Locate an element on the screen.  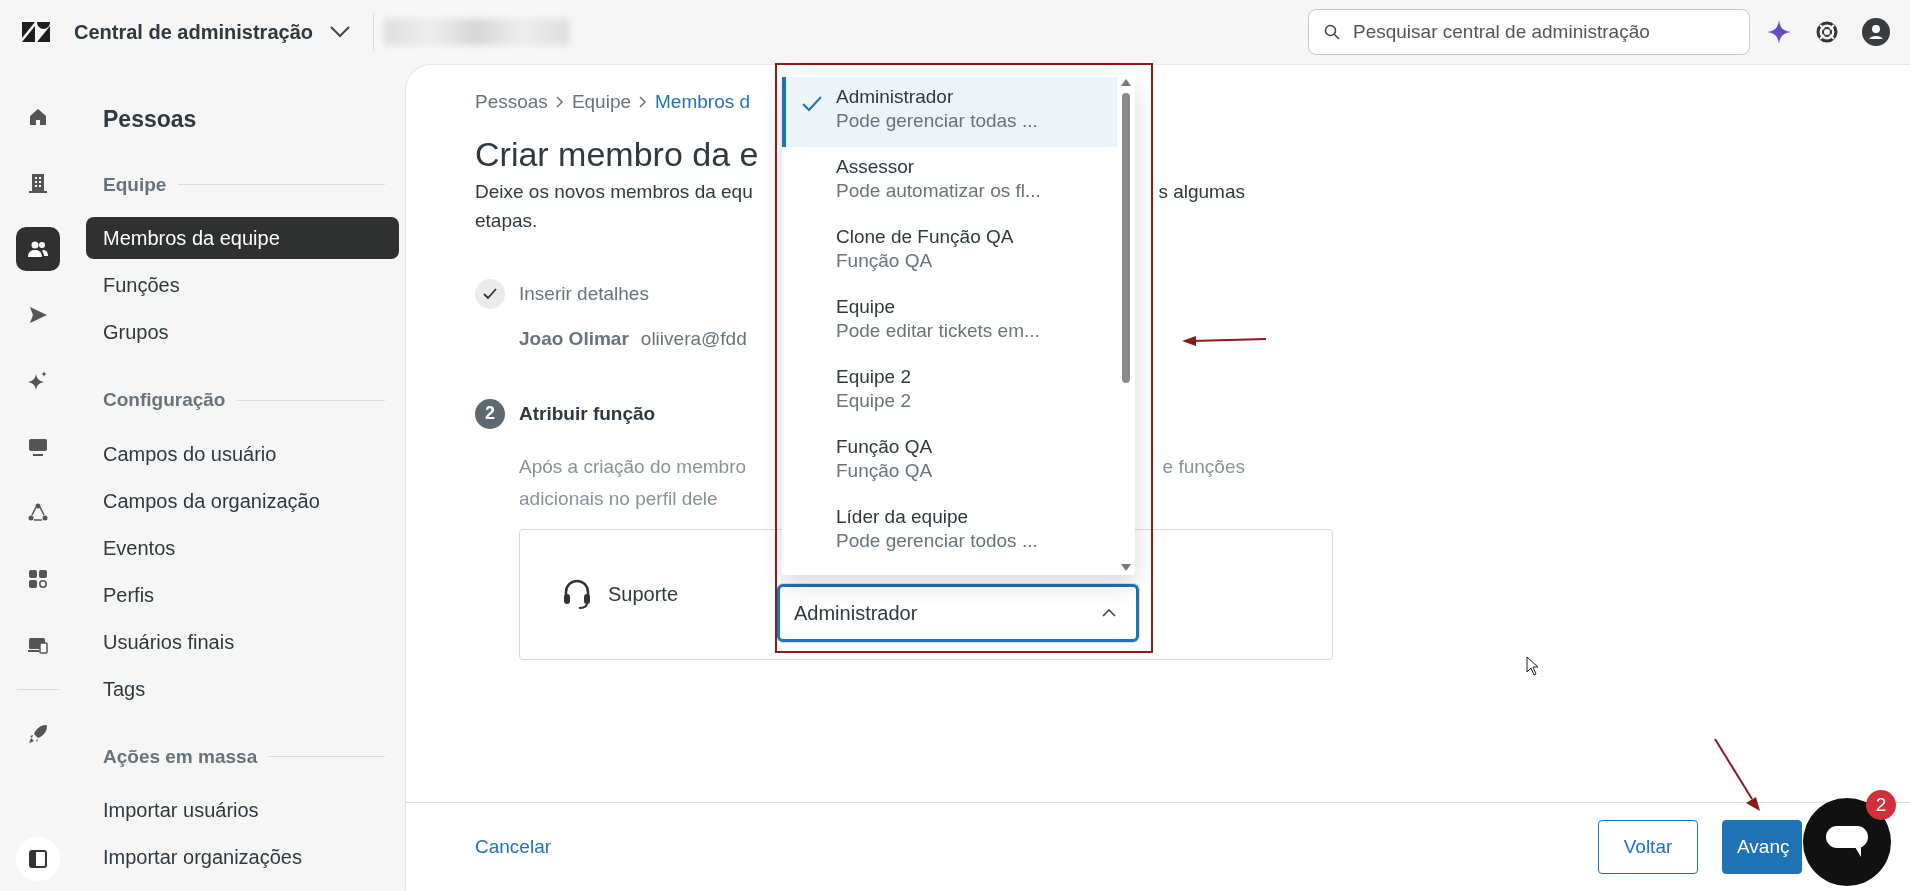
option-description: Equipe 2 is located at coordinates (873, 401).